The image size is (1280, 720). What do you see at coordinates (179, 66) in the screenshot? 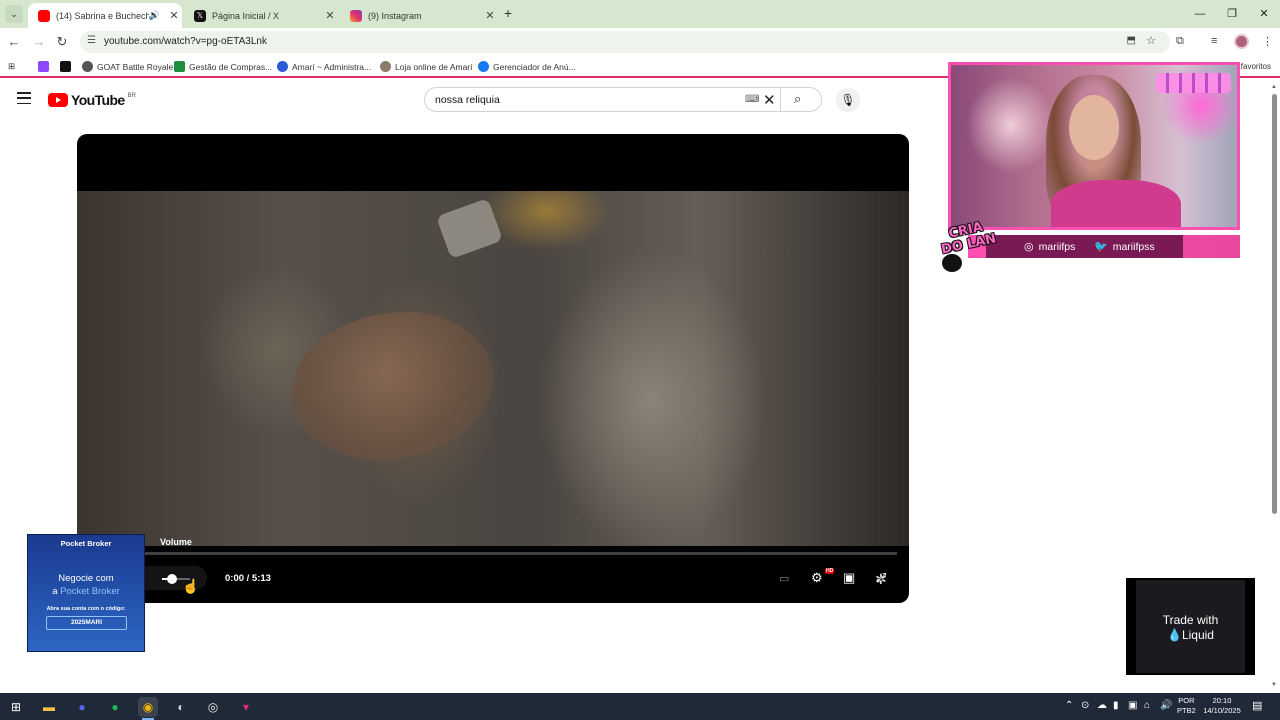
I see `sheet-icon` at bounding box center [179, 66].